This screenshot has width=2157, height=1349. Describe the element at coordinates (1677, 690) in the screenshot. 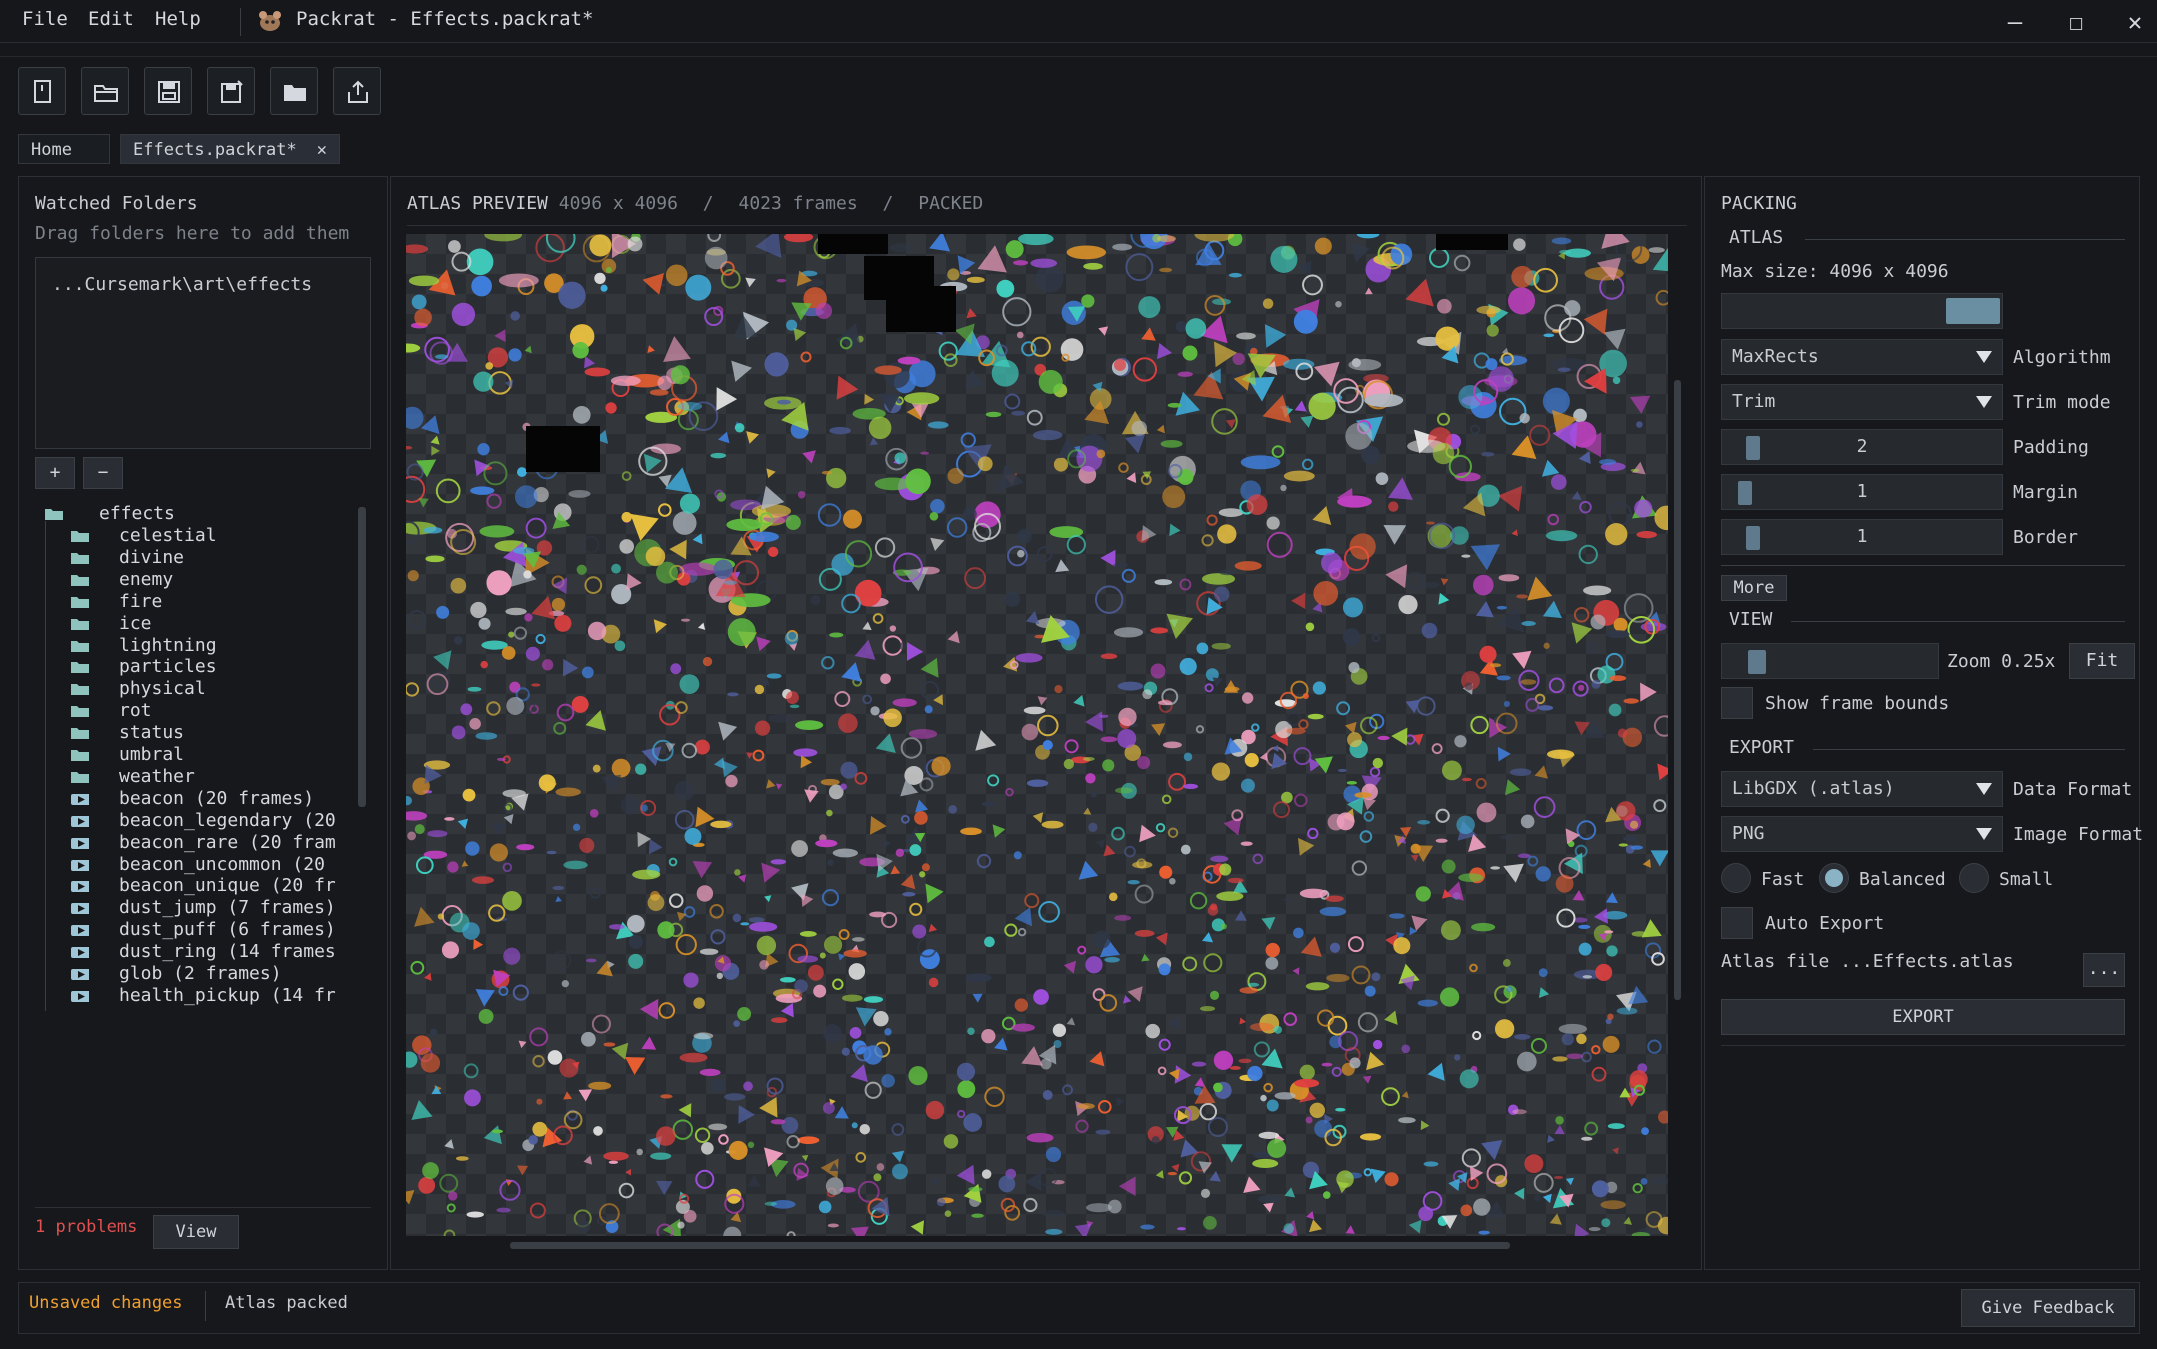

I see `atlas-vertical-scrollbar` at that location.